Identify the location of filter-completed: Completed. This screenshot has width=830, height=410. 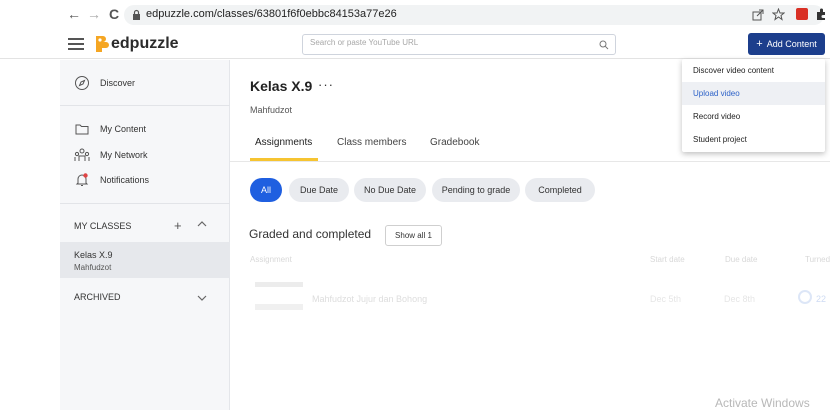
(560, 190).